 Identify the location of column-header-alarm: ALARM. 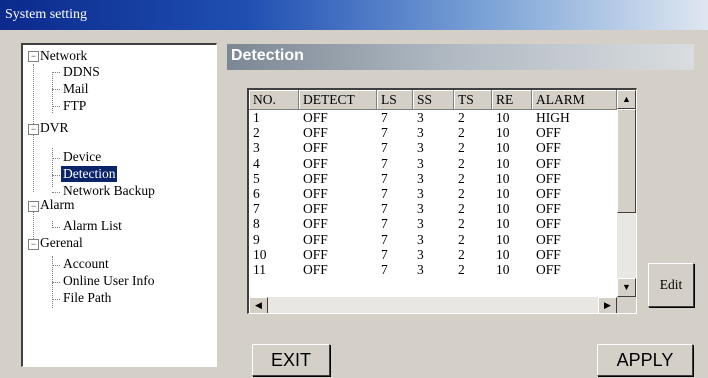
(574, 100).